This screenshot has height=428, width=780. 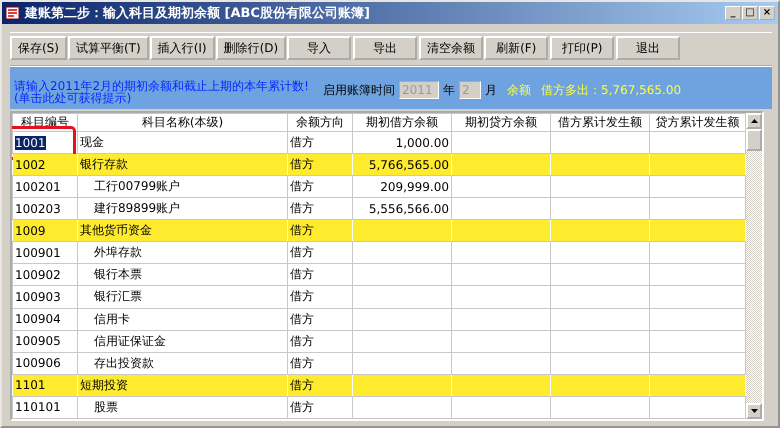 I want to click on toolbar-button: 导入, so click(x=319, y=48).